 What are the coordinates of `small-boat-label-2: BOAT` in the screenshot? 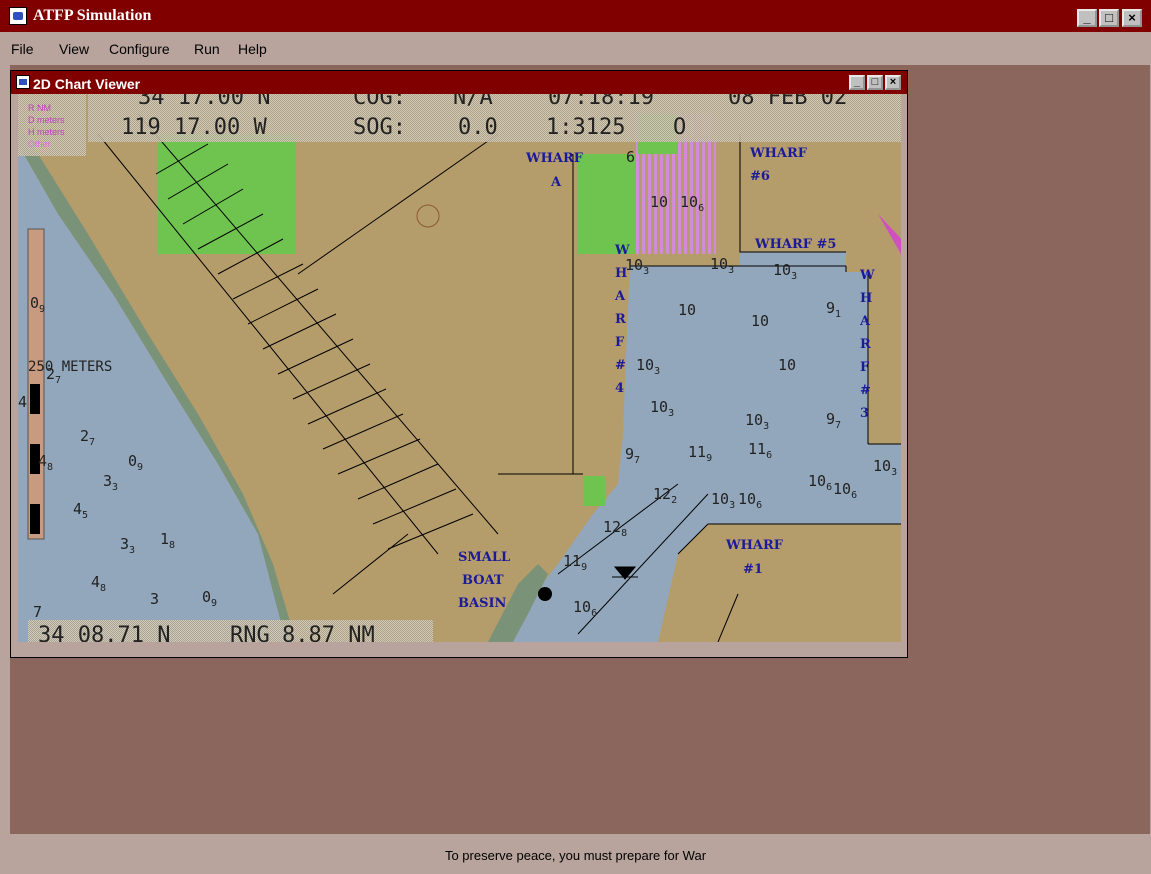 It's located at (483, 580).